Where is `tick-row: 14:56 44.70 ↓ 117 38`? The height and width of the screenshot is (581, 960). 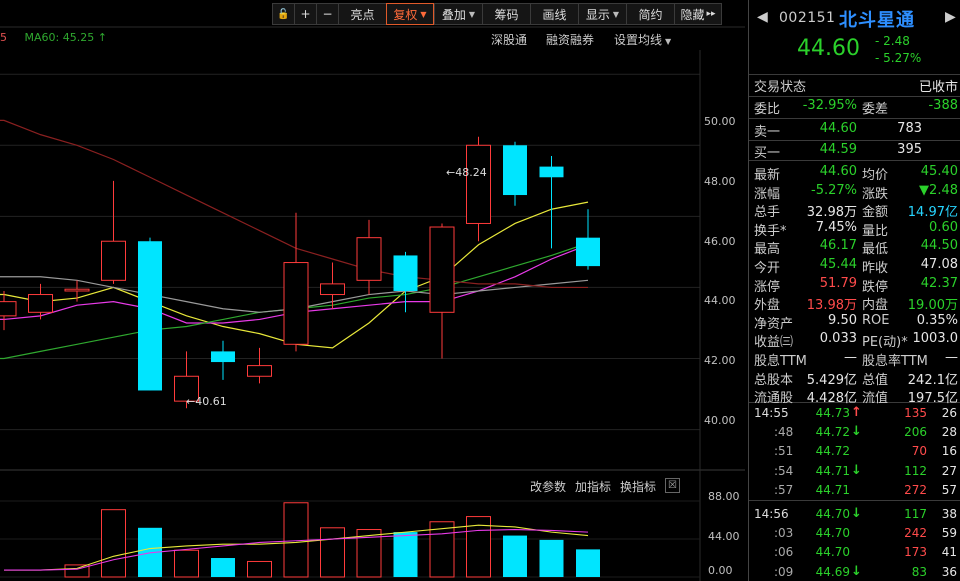 tick-row: 14:56 44.70 ↓ 117 38 is located at coordinates (854, 515).